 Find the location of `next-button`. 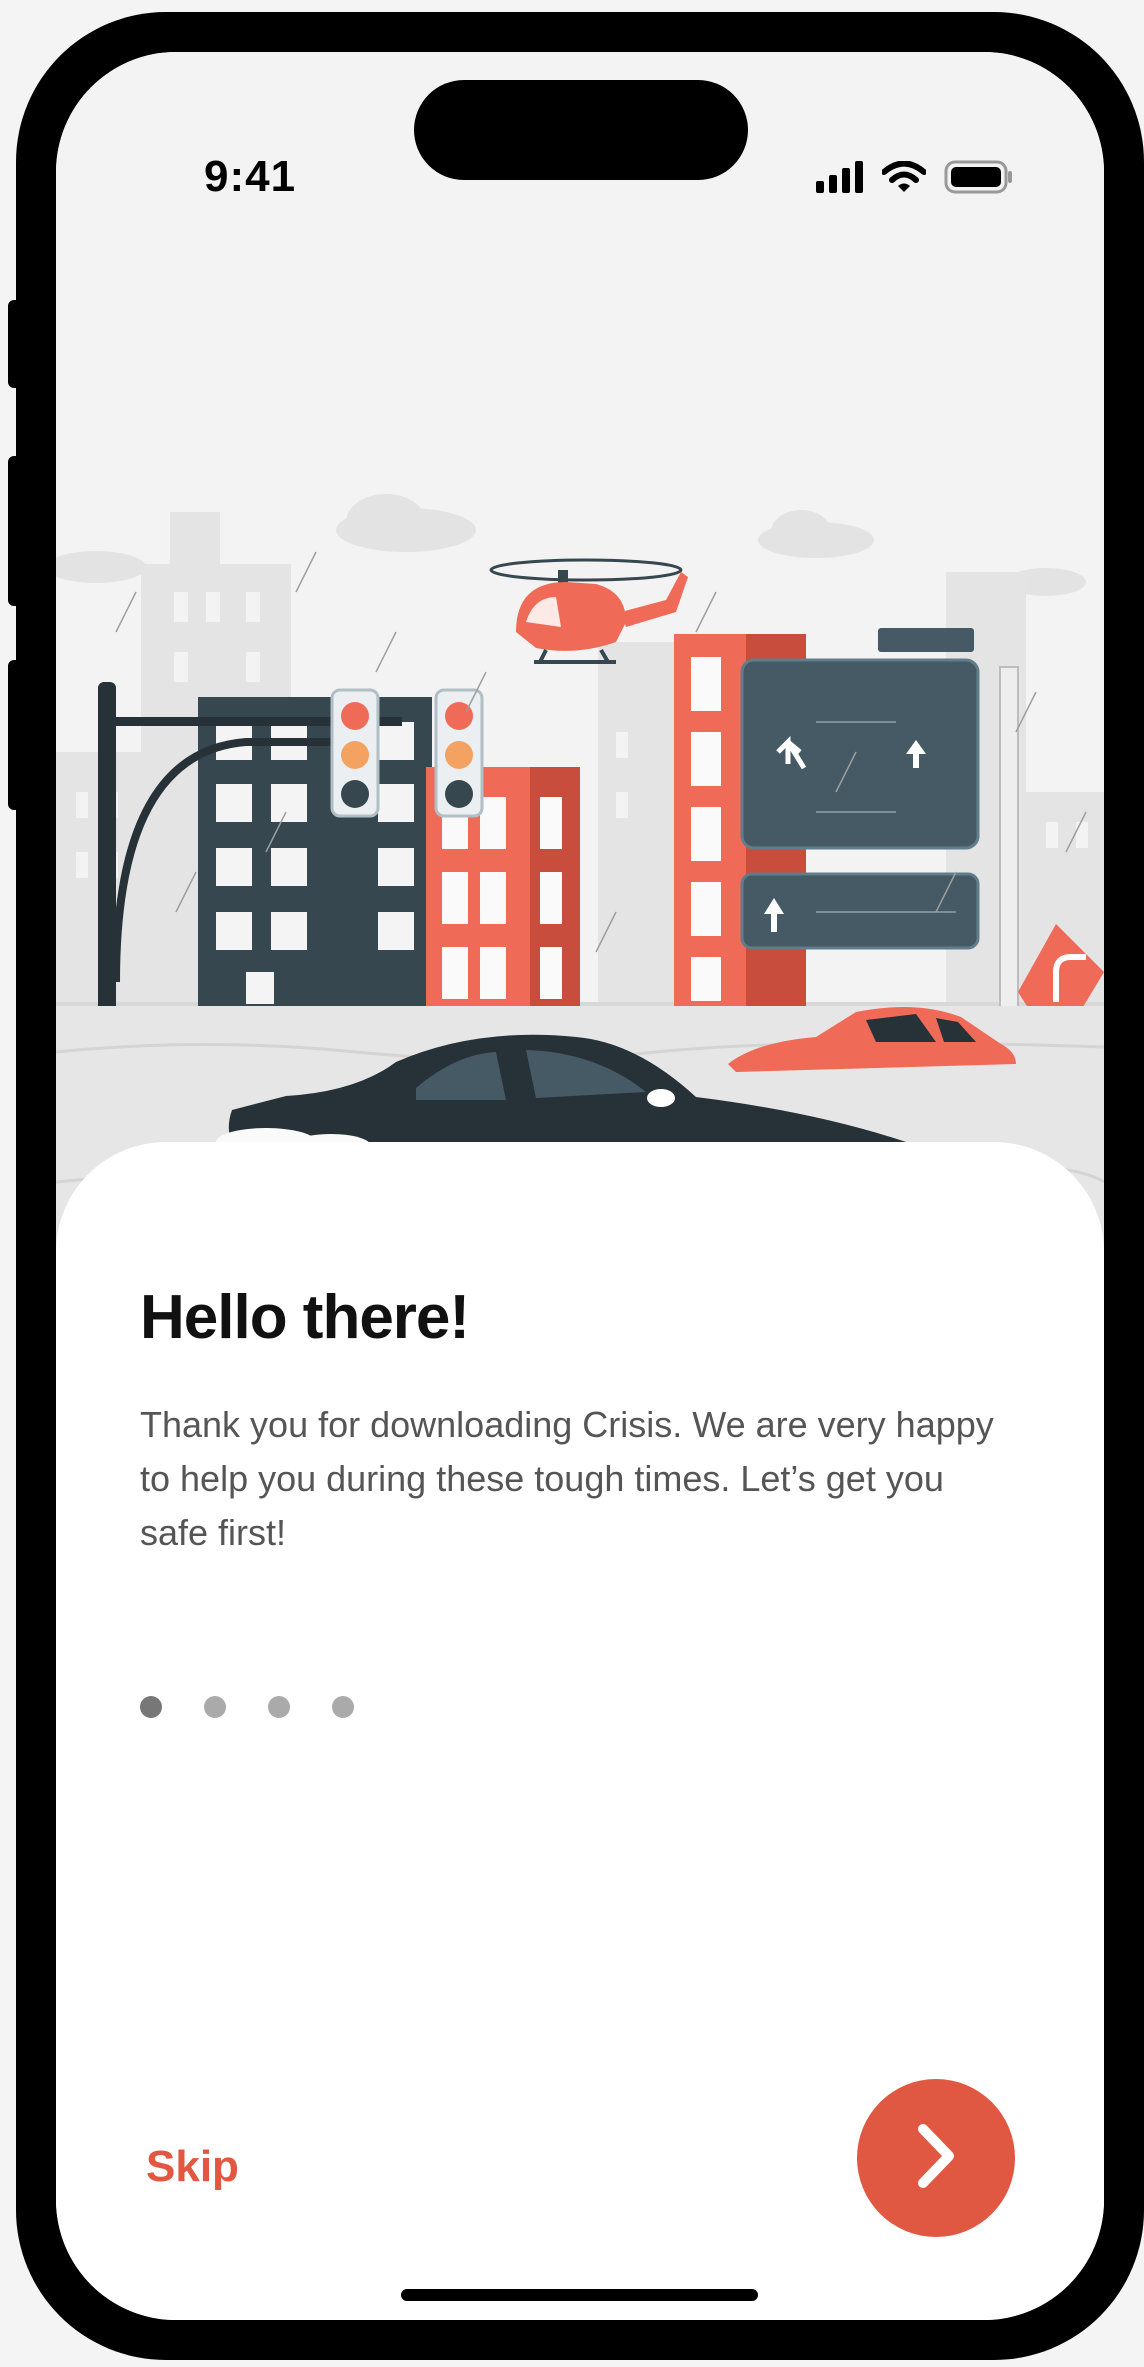

next-button is located at coordinates (936, 2158).